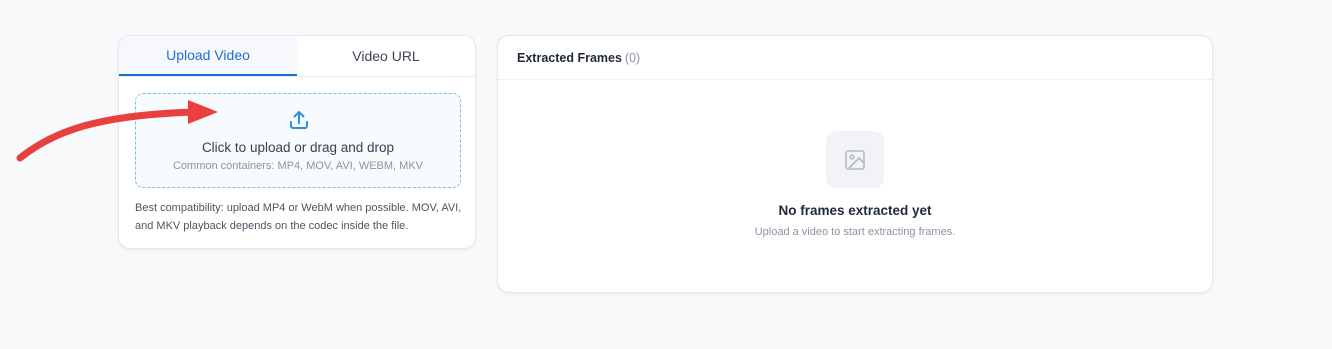  I want to click on empty-state-icon-box, so click(855, 159).